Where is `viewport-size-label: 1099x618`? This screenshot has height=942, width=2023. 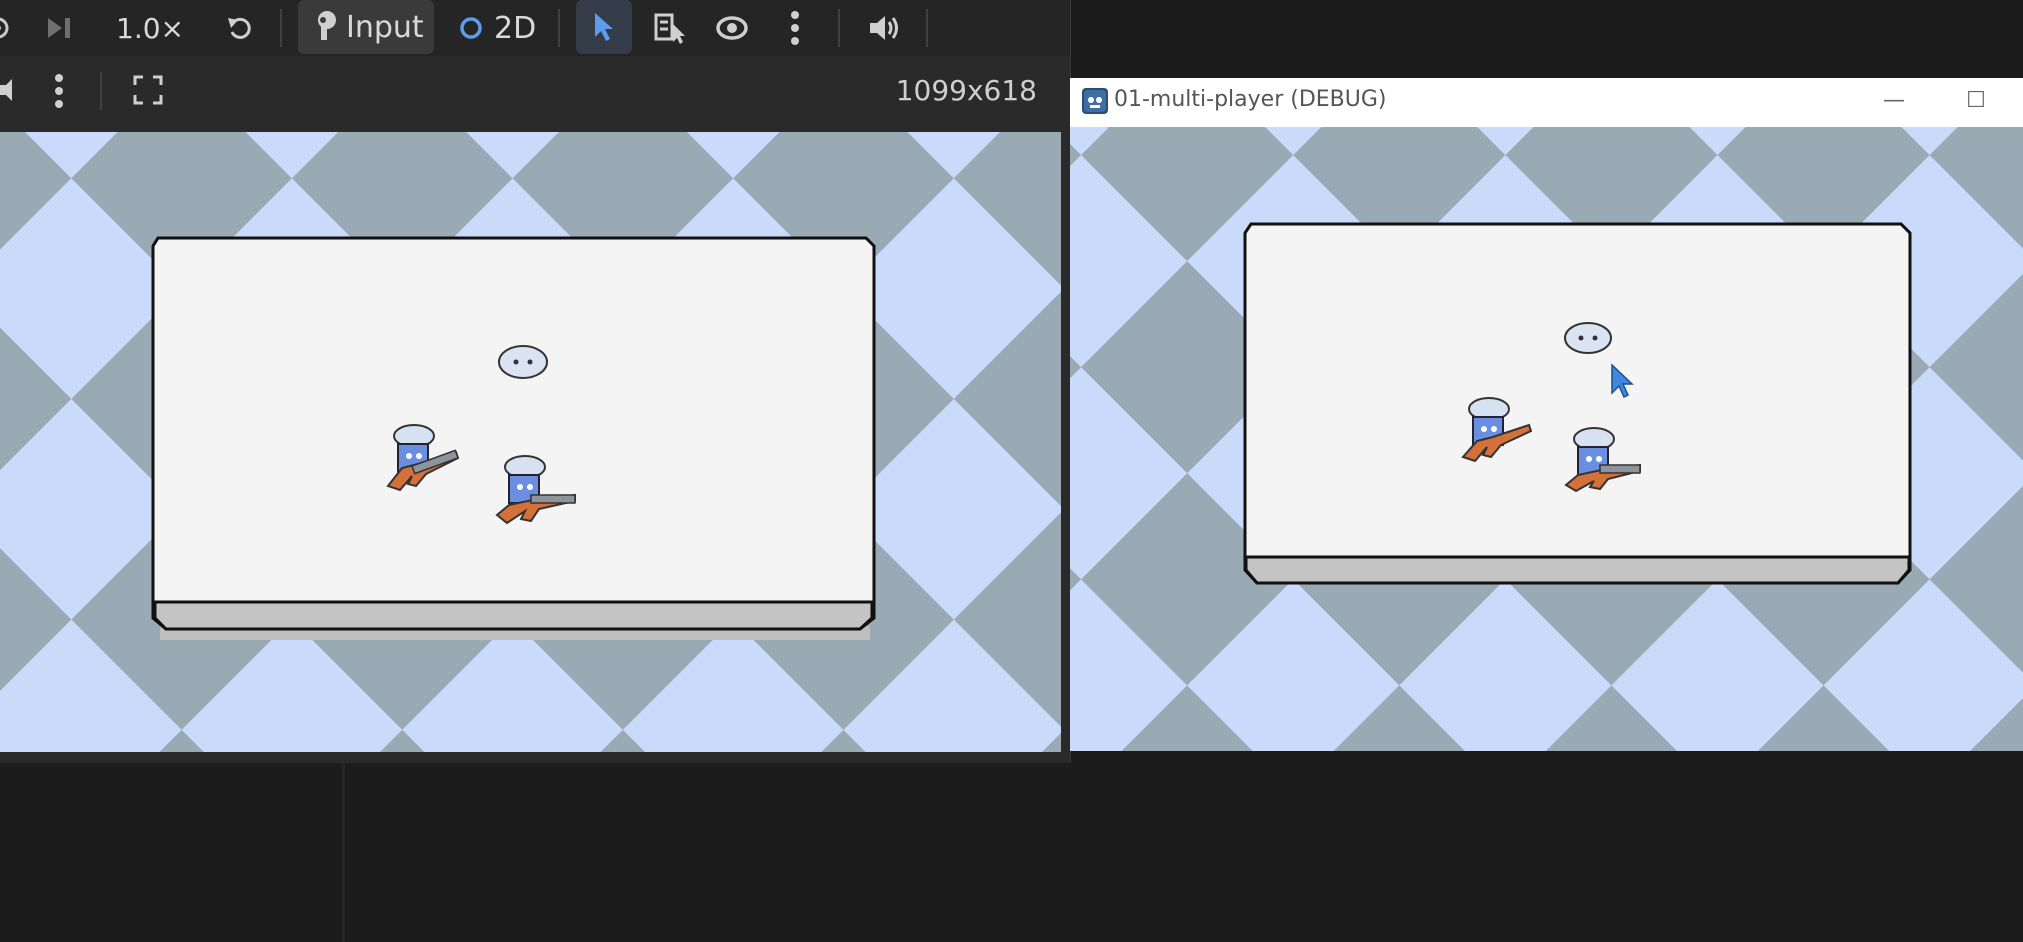 viewport-size-label: 1099x618 is located at coordinates (966, 90).